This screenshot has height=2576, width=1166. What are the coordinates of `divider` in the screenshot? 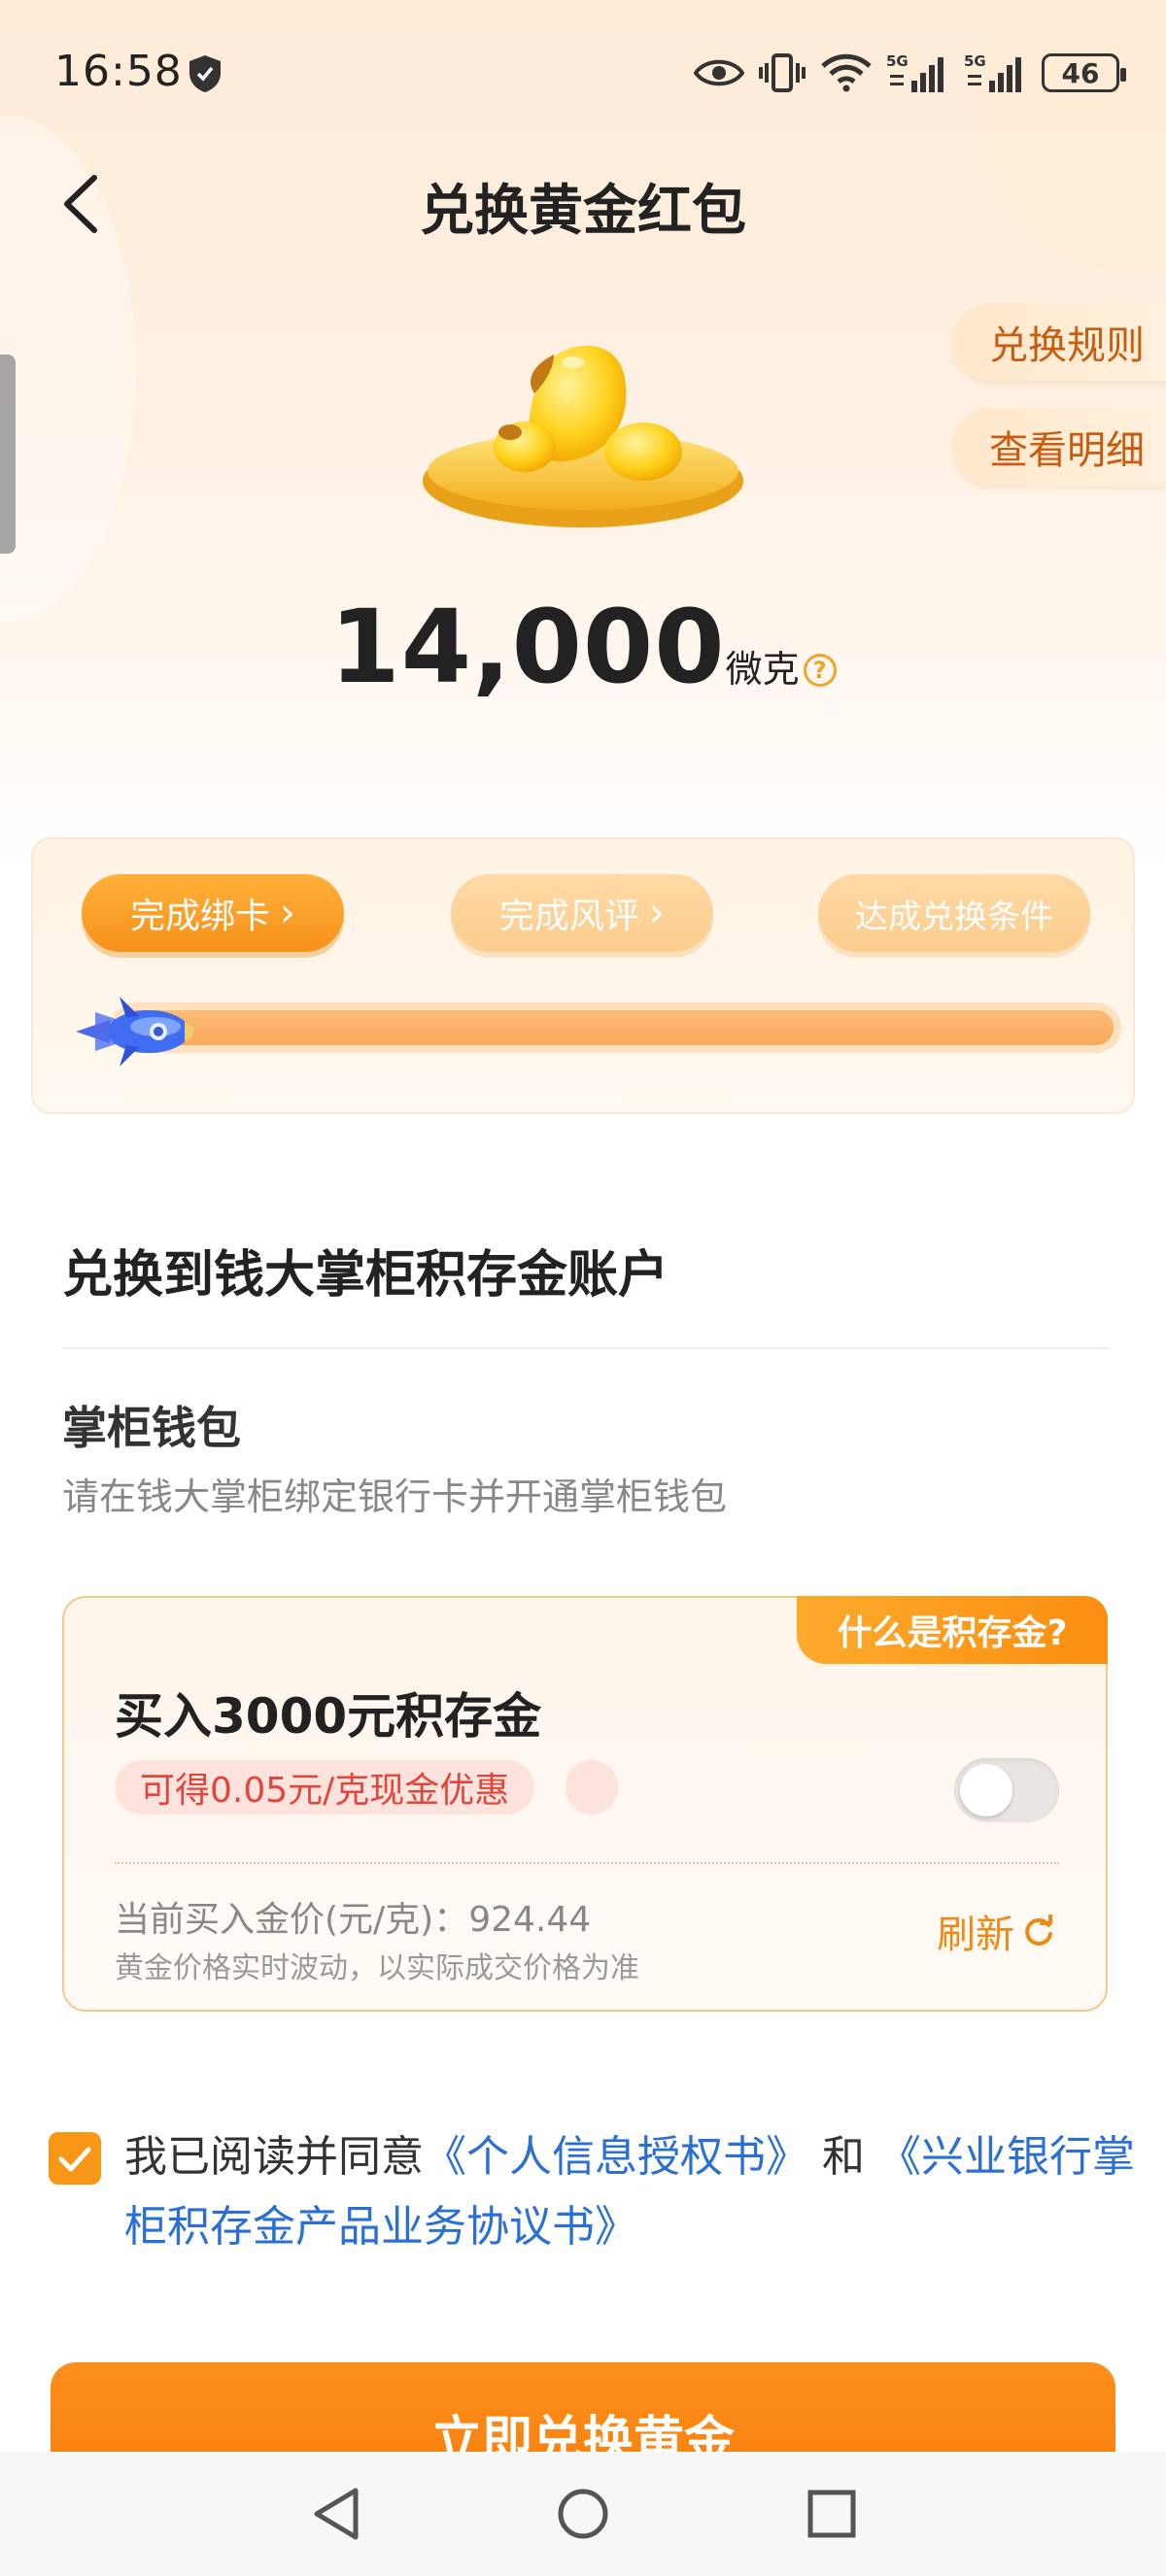 It's located at (585, 1348).